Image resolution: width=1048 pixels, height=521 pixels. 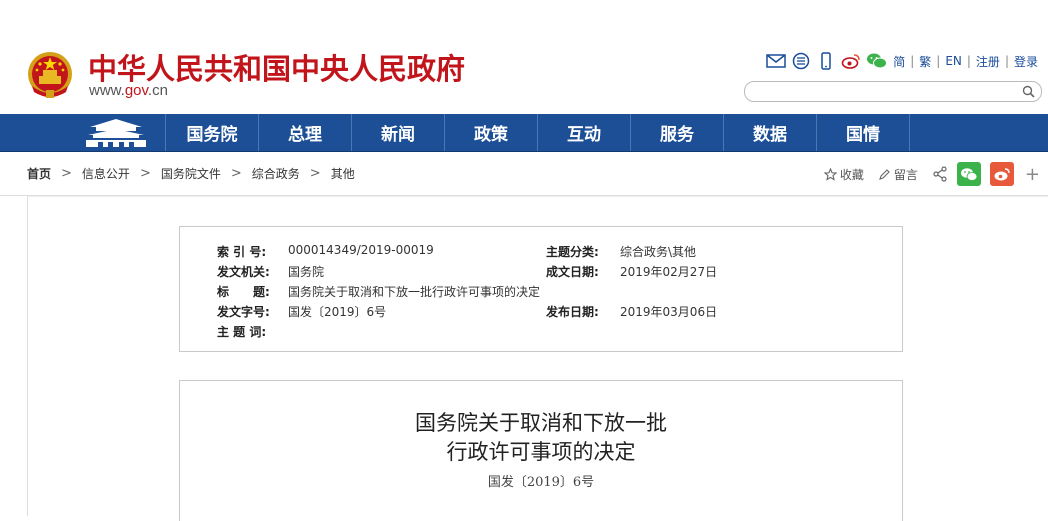 What do you see at coordinates (337, 312) in the screenshot?
I see `doc-number-value: 国发〔2019〕6号` at bounding box center [337, 312].